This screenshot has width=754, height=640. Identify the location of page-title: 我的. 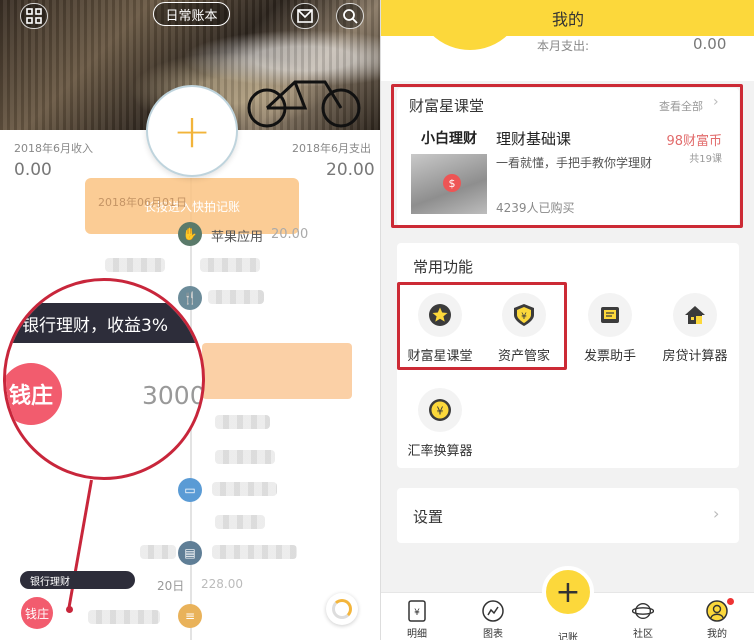
(567, 19).